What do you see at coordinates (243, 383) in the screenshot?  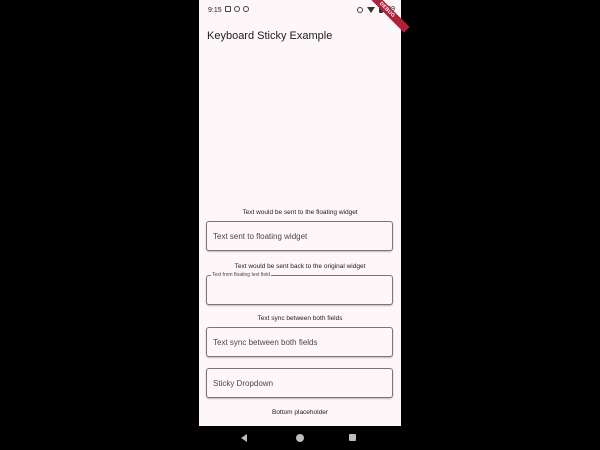 I see `sticky-dropdown-hint: Sticky Dropdown` at bounding box center [243, 383].